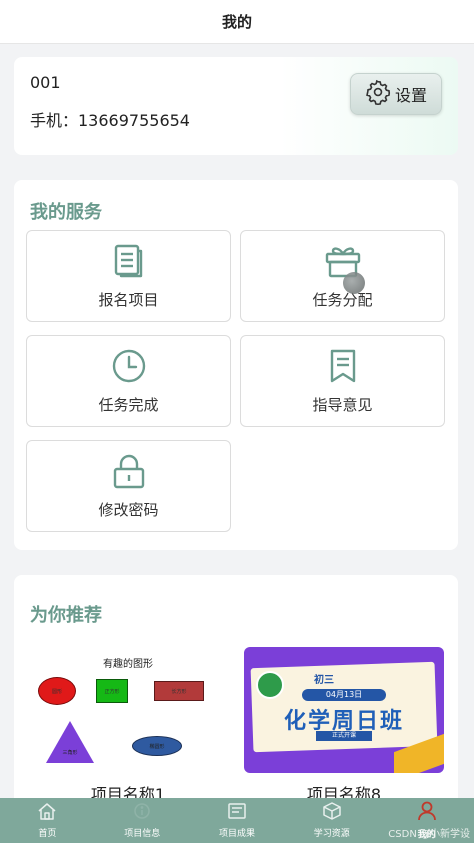 This screenshot has width=474, height=843. Describe the element at coordinates (270, 685) in the screenshot. I see `badge-icon` at that location.